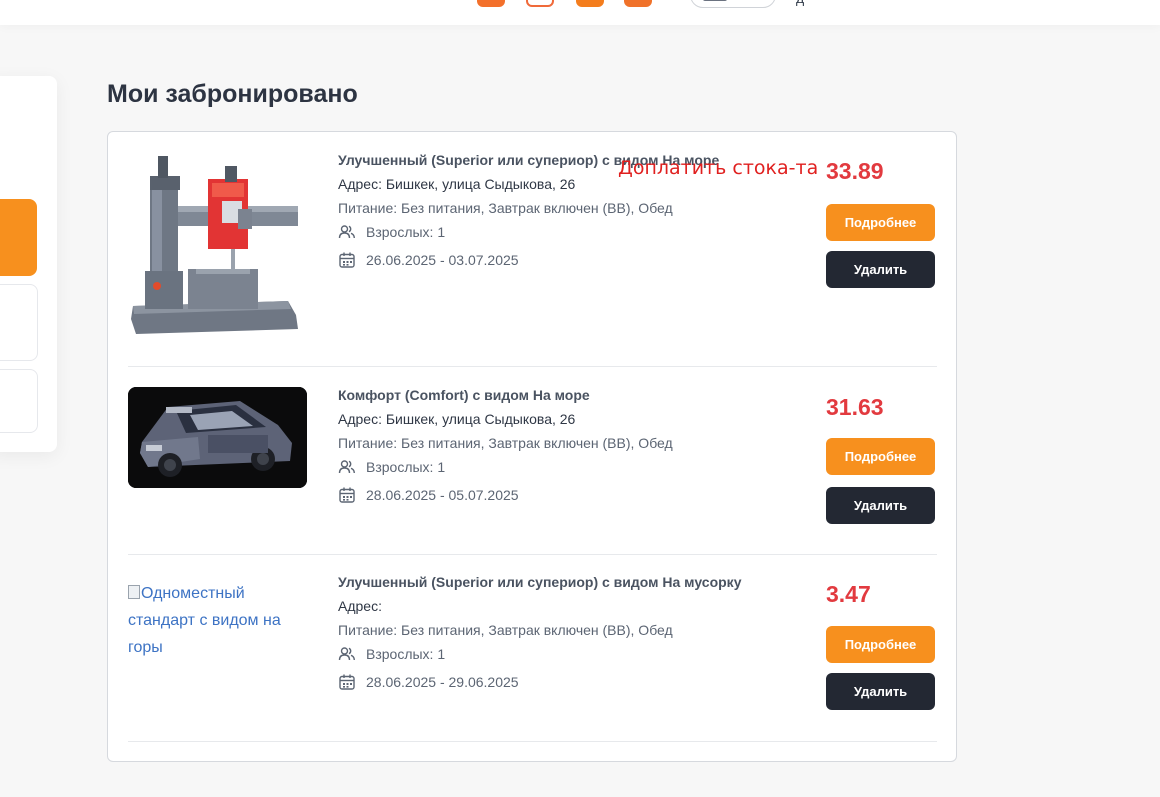  I want to click on car-image, so click(217, 437).